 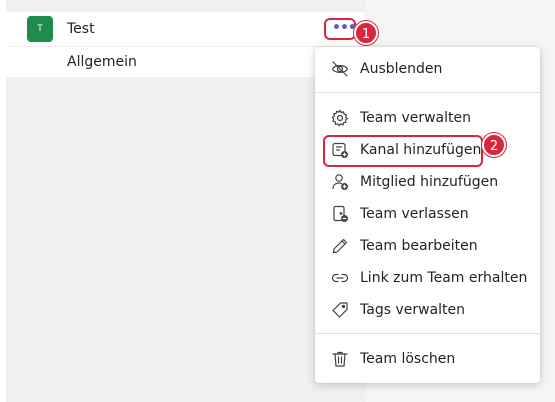 I want to click on more-options-button: •••, so click(x=340, y=29).